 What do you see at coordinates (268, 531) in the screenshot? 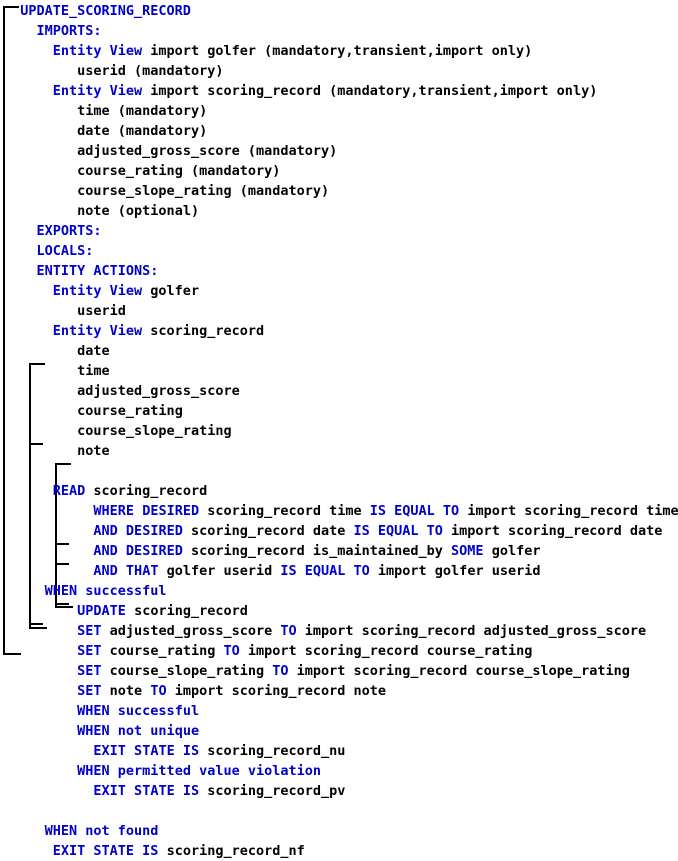
I see `code-identifier: scoring_record date` at bounding box center [268, 531].